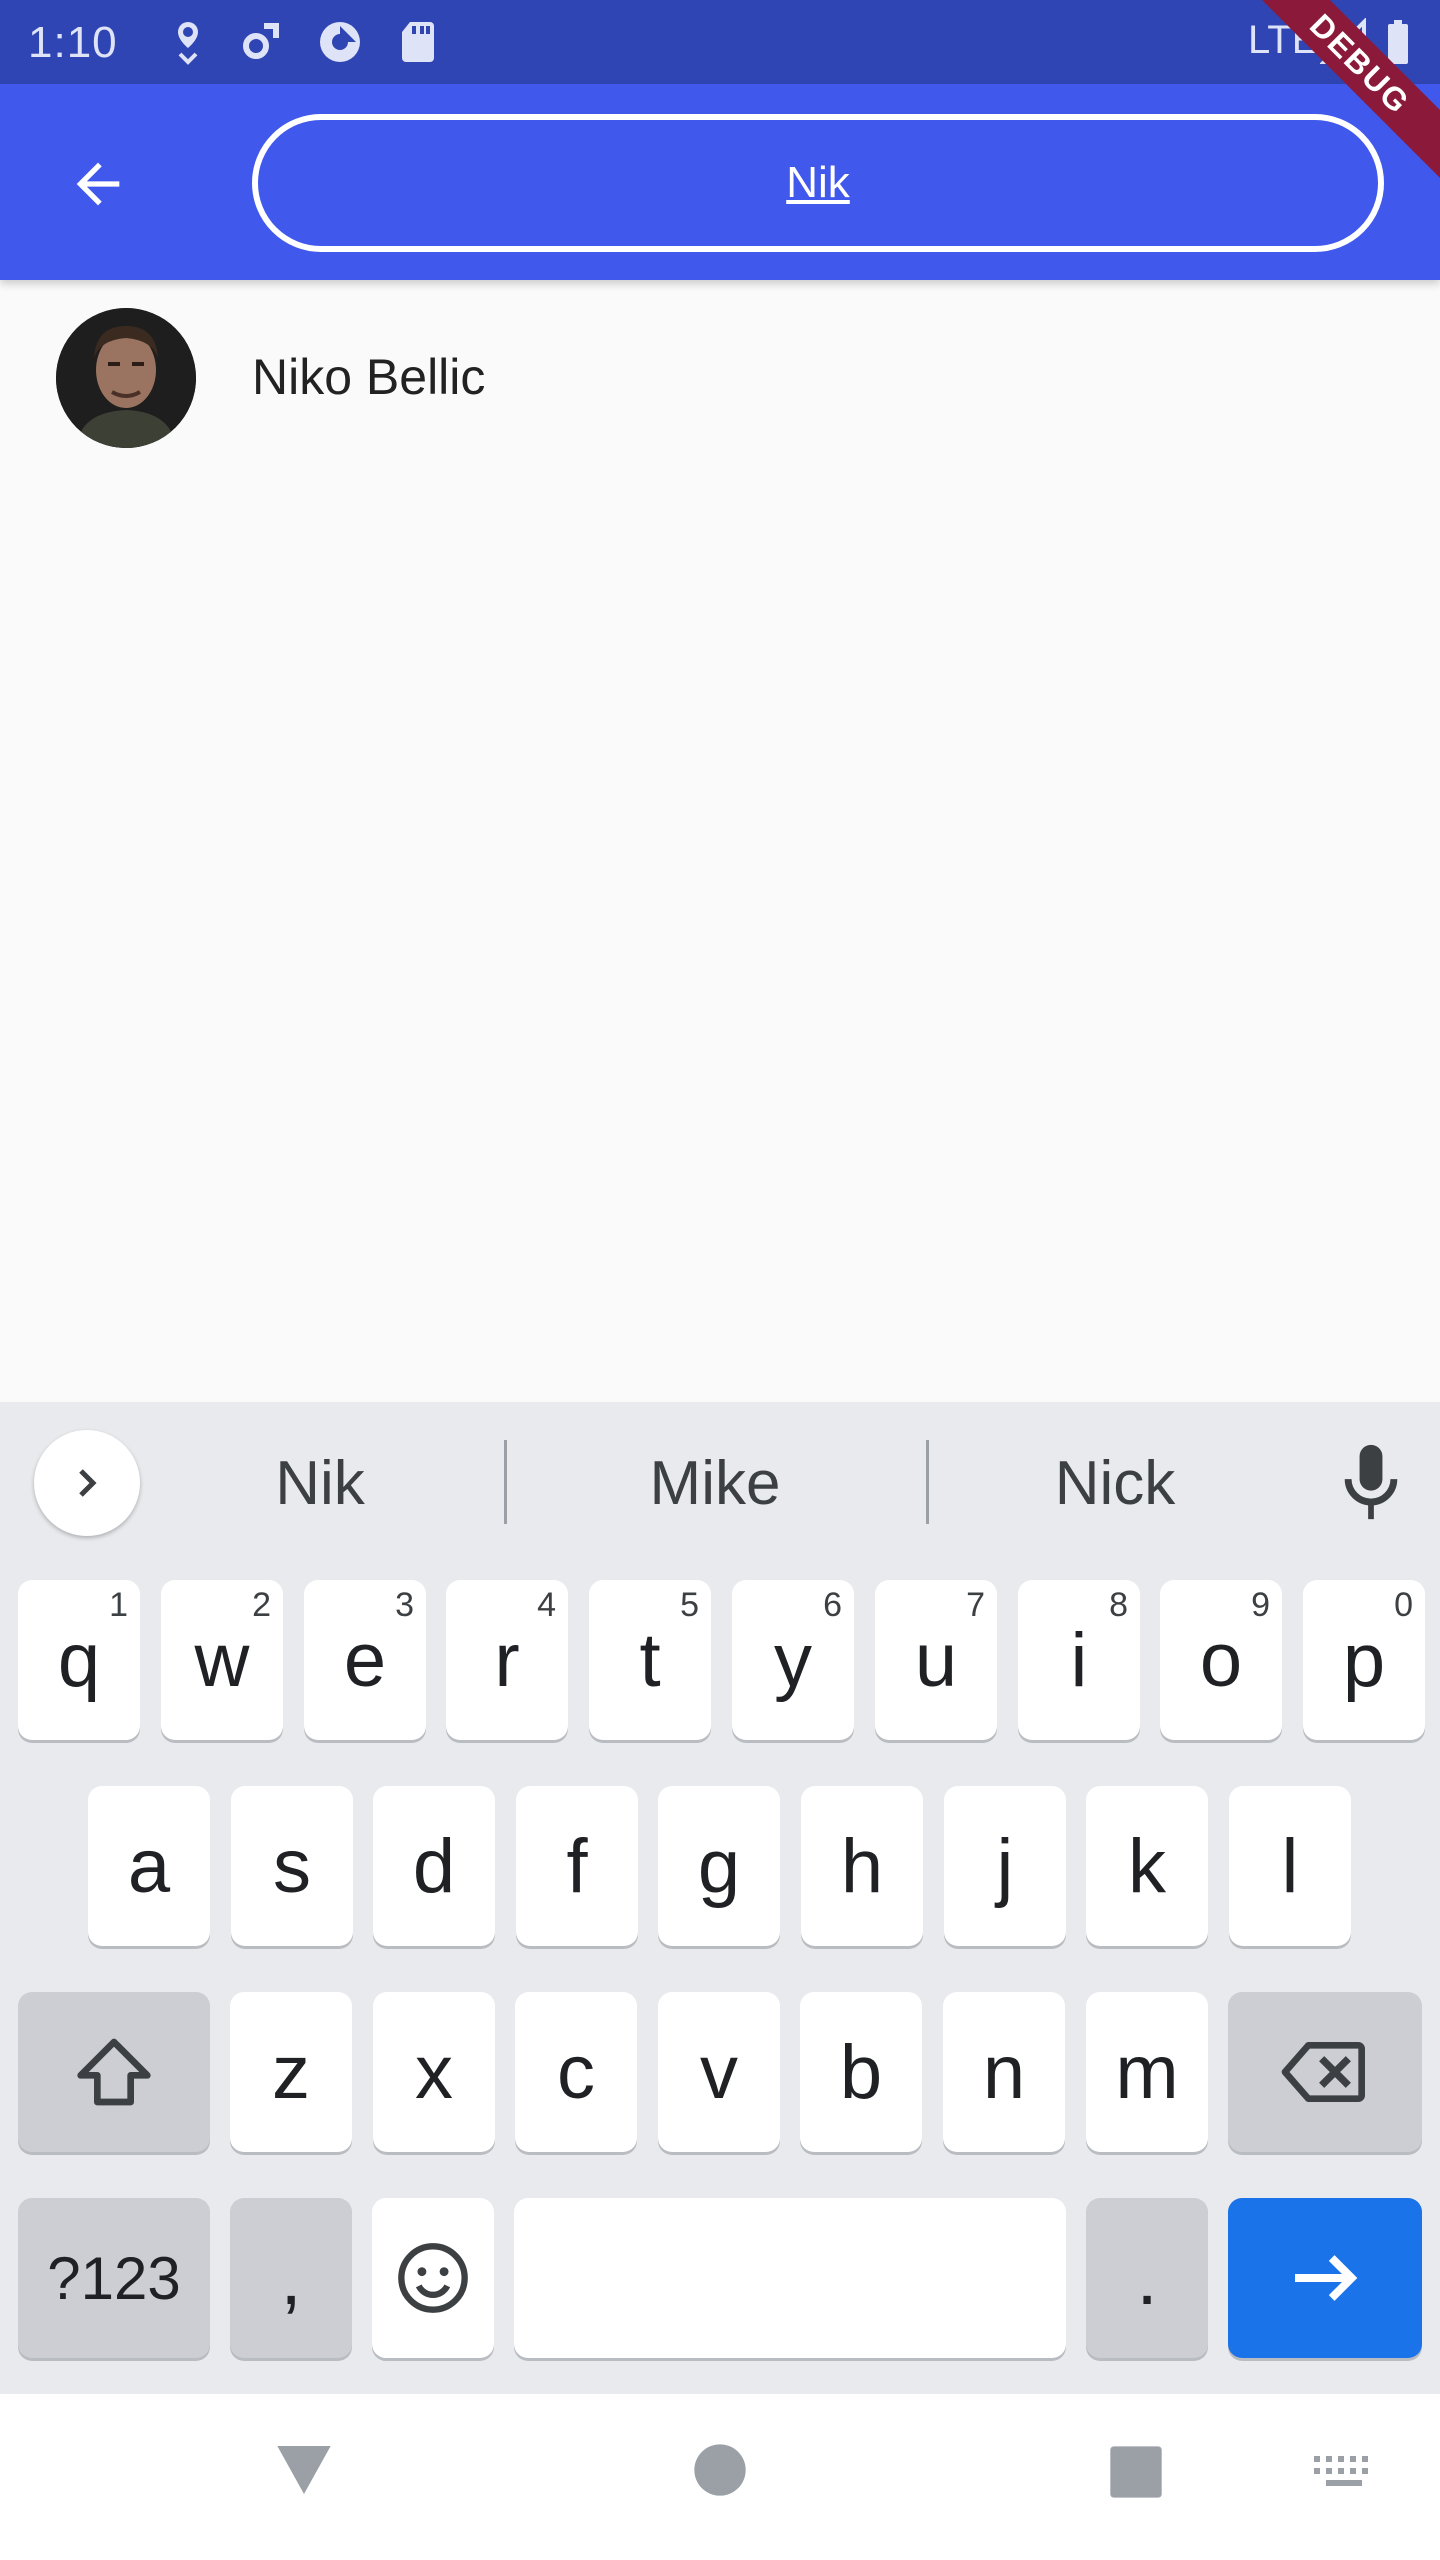 The image size is (1440, 2560). What do you see at coordinates (546, 1605) in the screenshot?
I see `key-hint: 4` at bounding box center [546, 1605].